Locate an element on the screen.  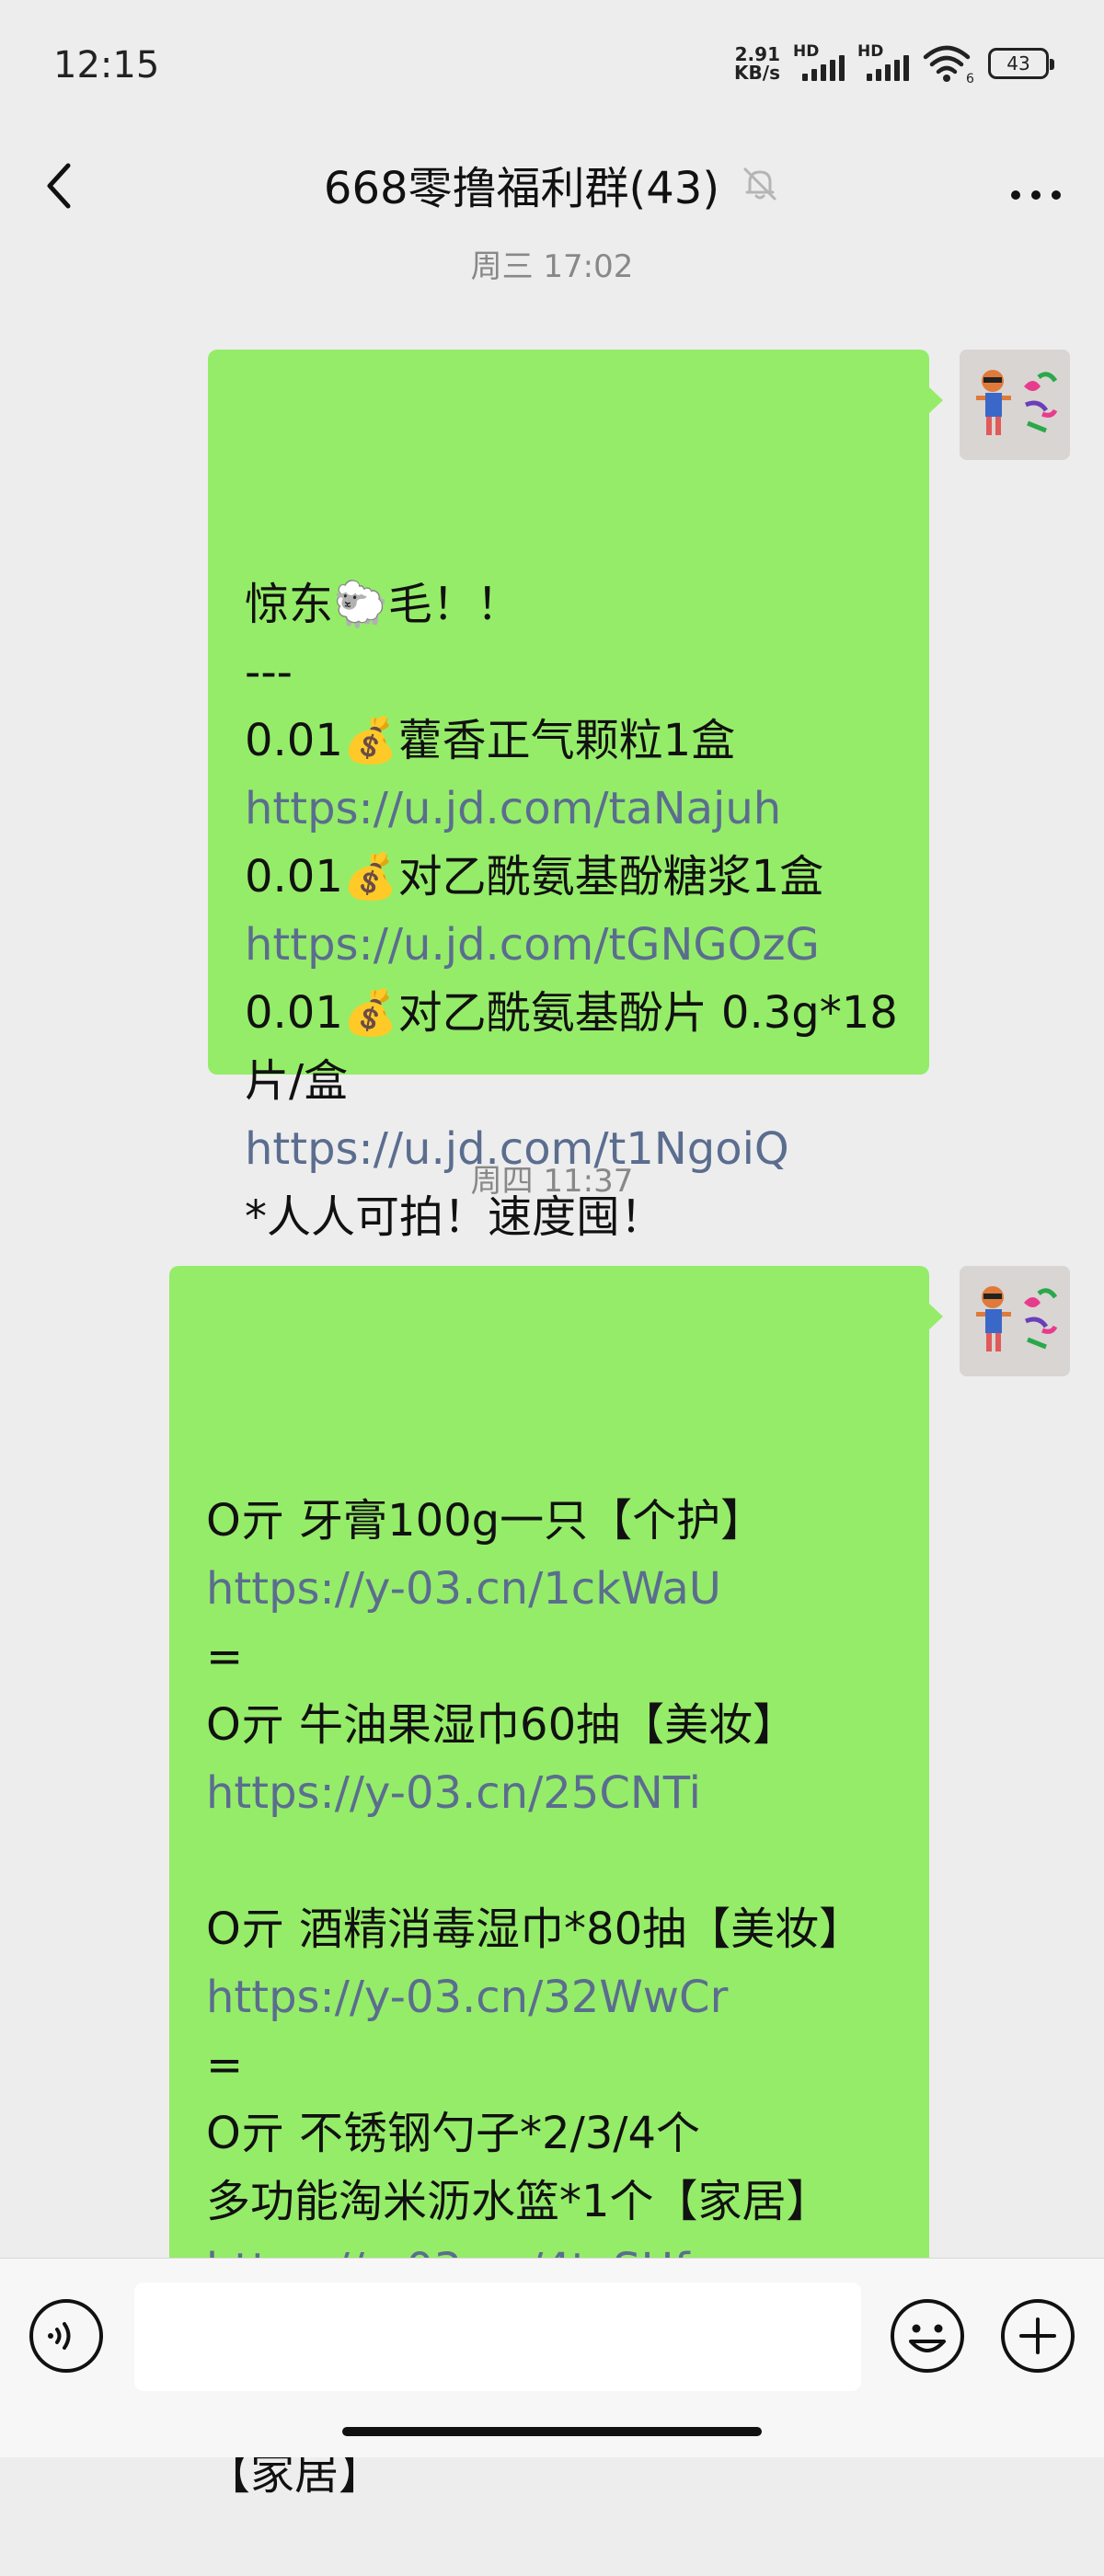
message-line: 0.01💰藿香正气颗粒1盒 is located at coordinates (491, 740).